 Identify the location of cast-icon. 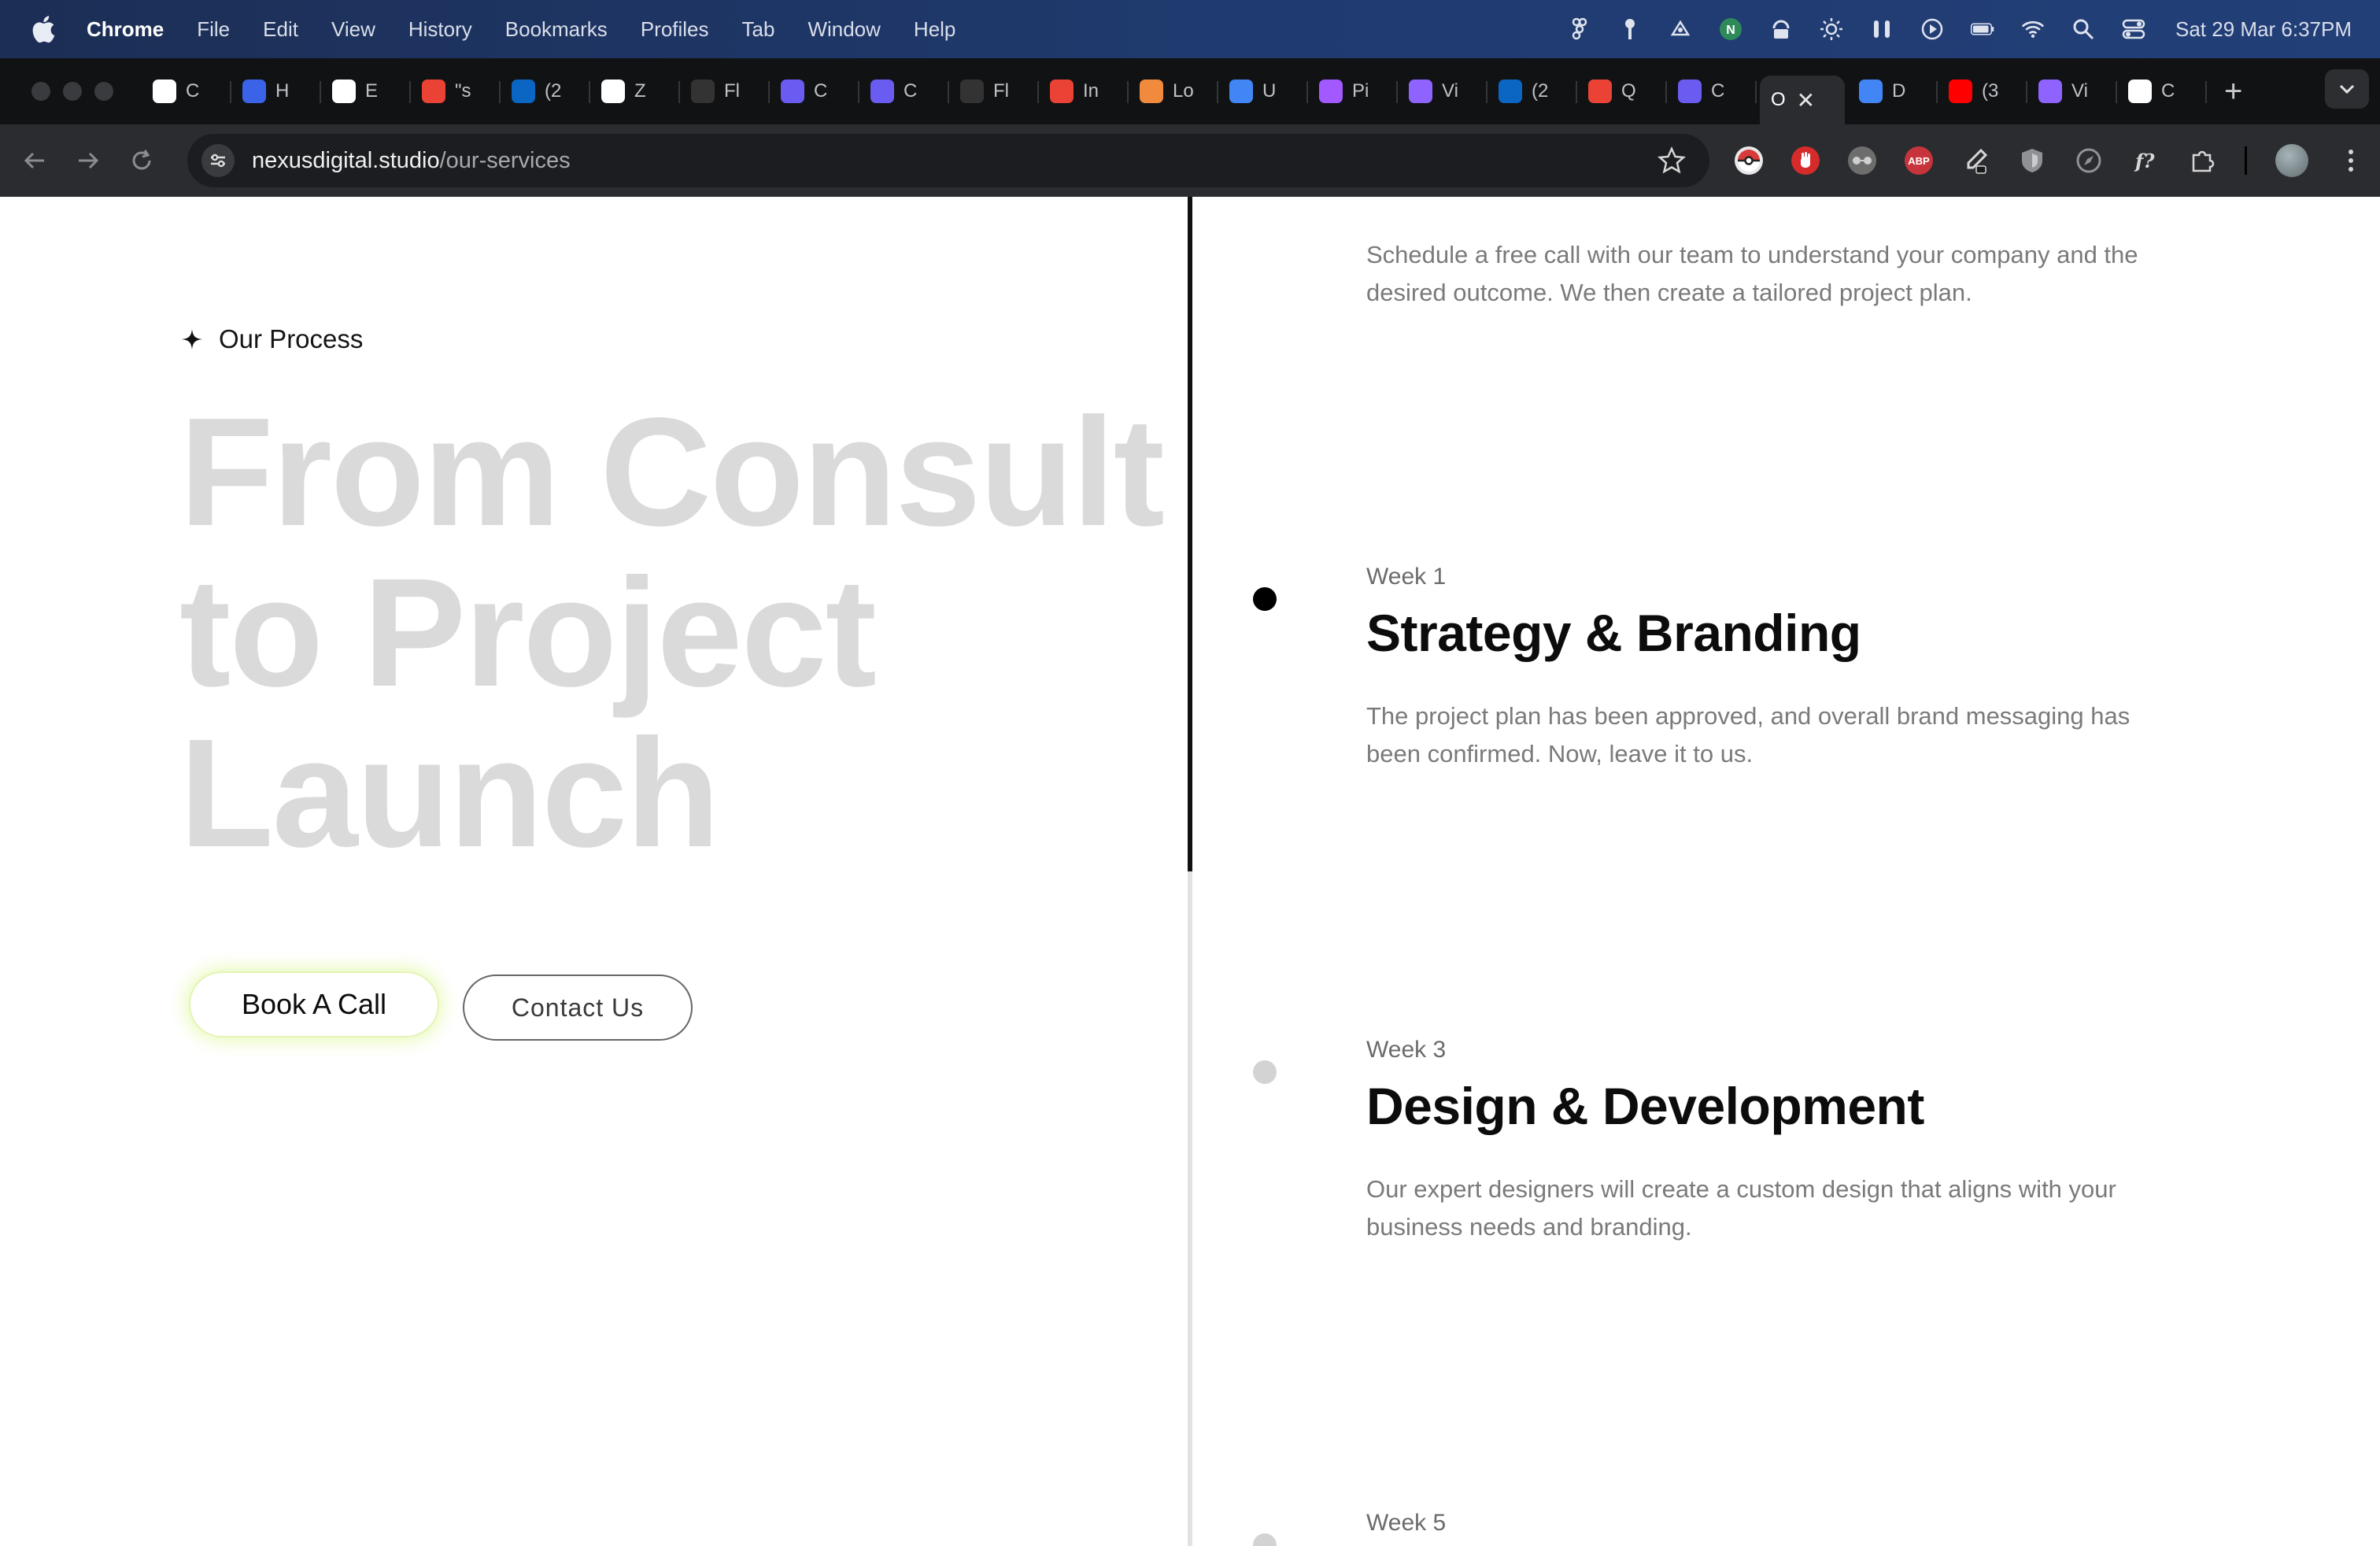
(1680, 29).